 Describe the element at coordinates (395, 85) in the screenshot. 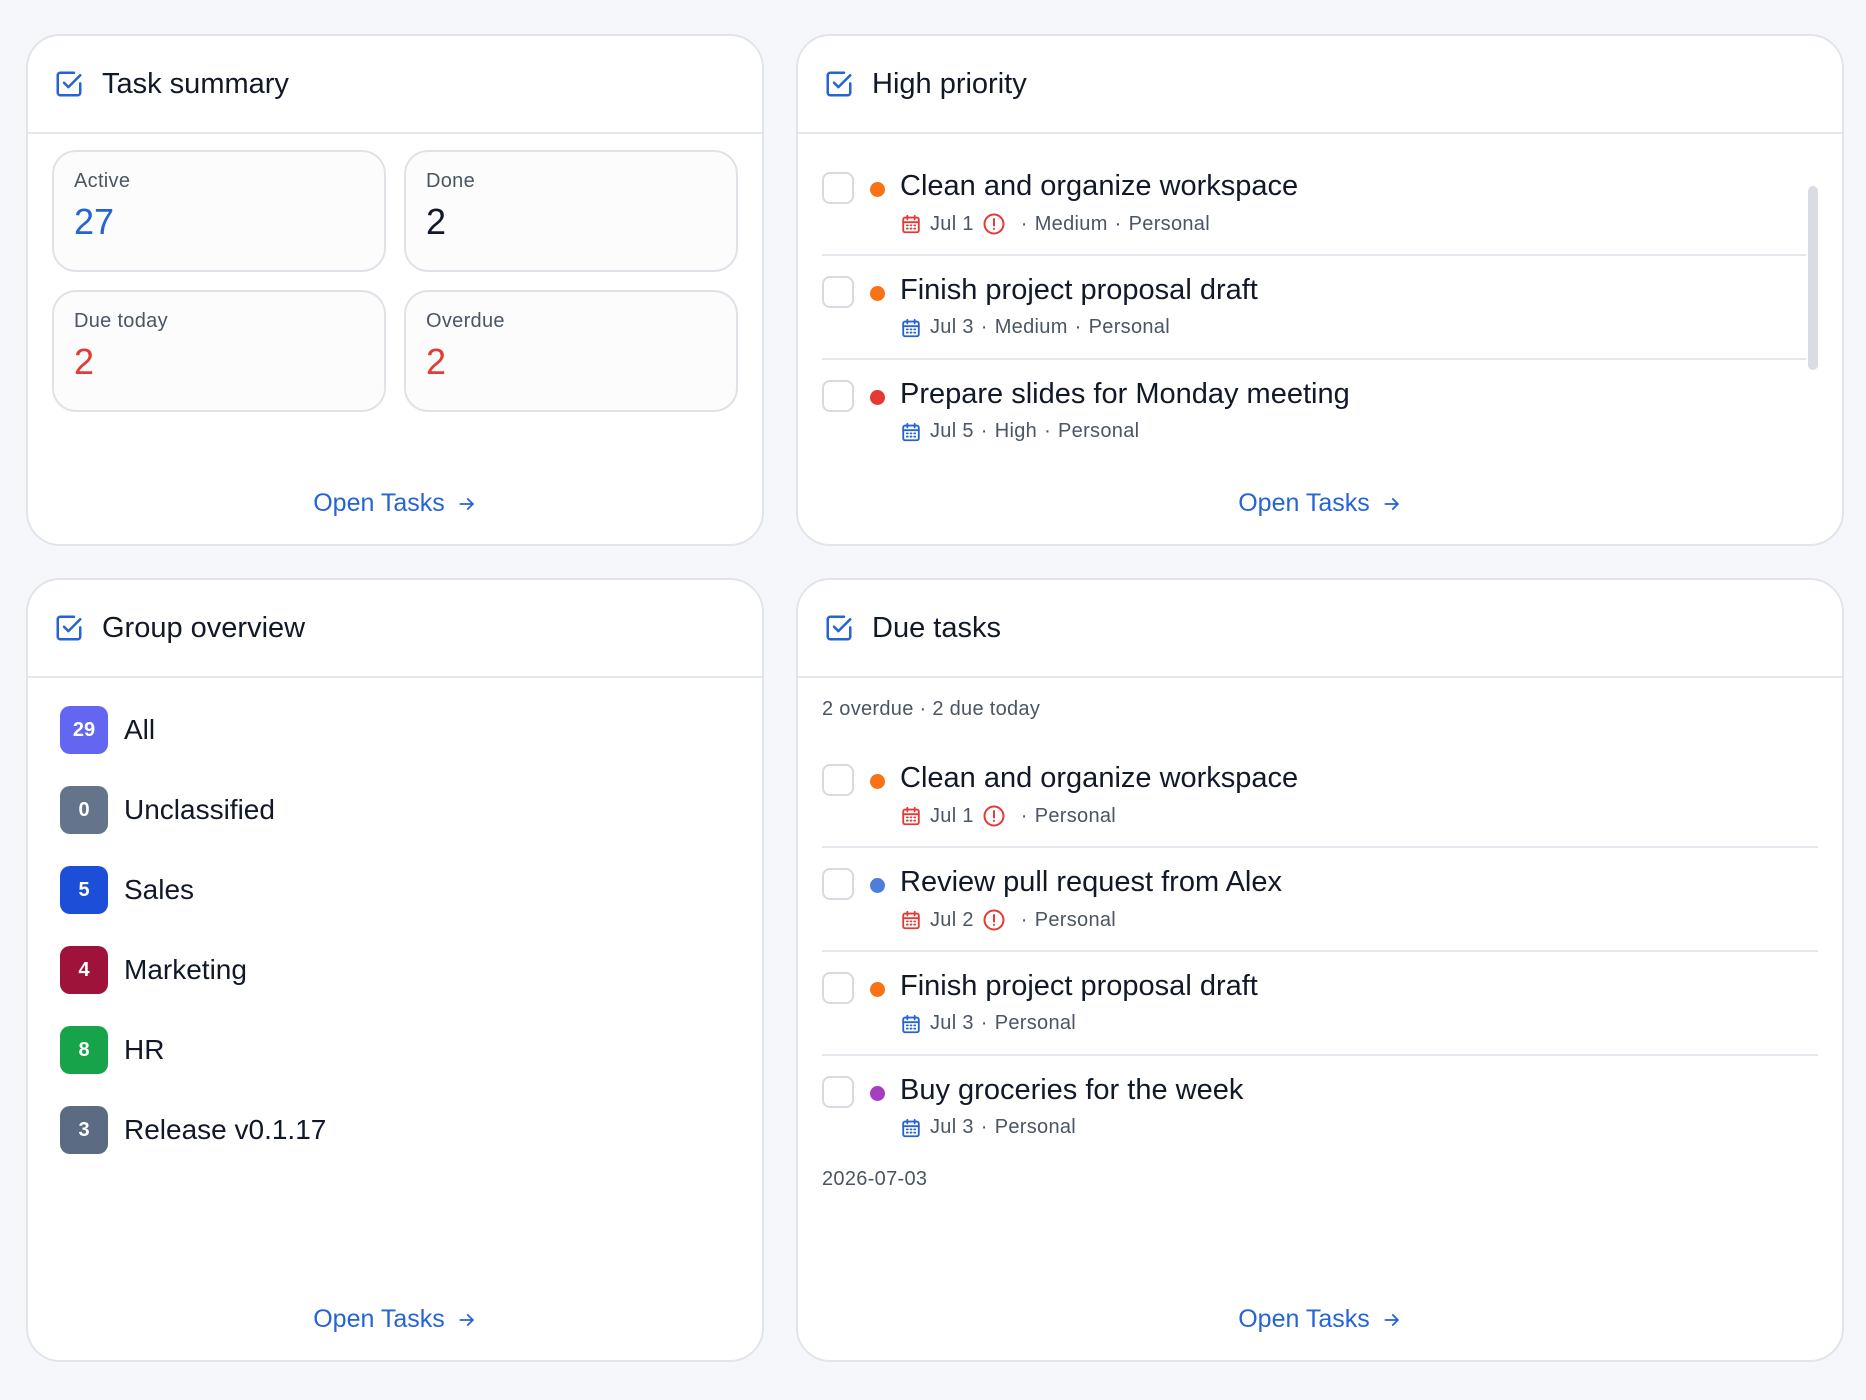

I see `card-header: Task summary` at that location.